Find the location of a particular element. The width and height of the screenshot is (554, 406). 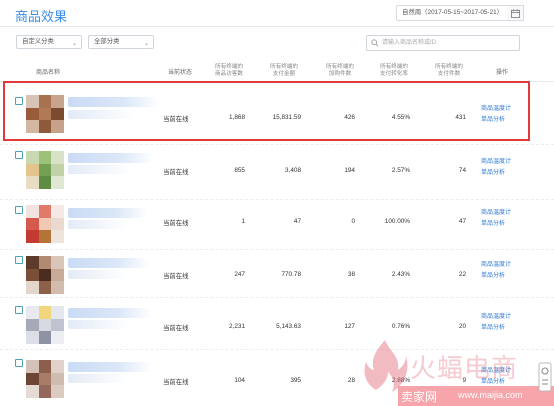

cell-pay-amount: 5,143.63 is located at coordinates (288, 326).